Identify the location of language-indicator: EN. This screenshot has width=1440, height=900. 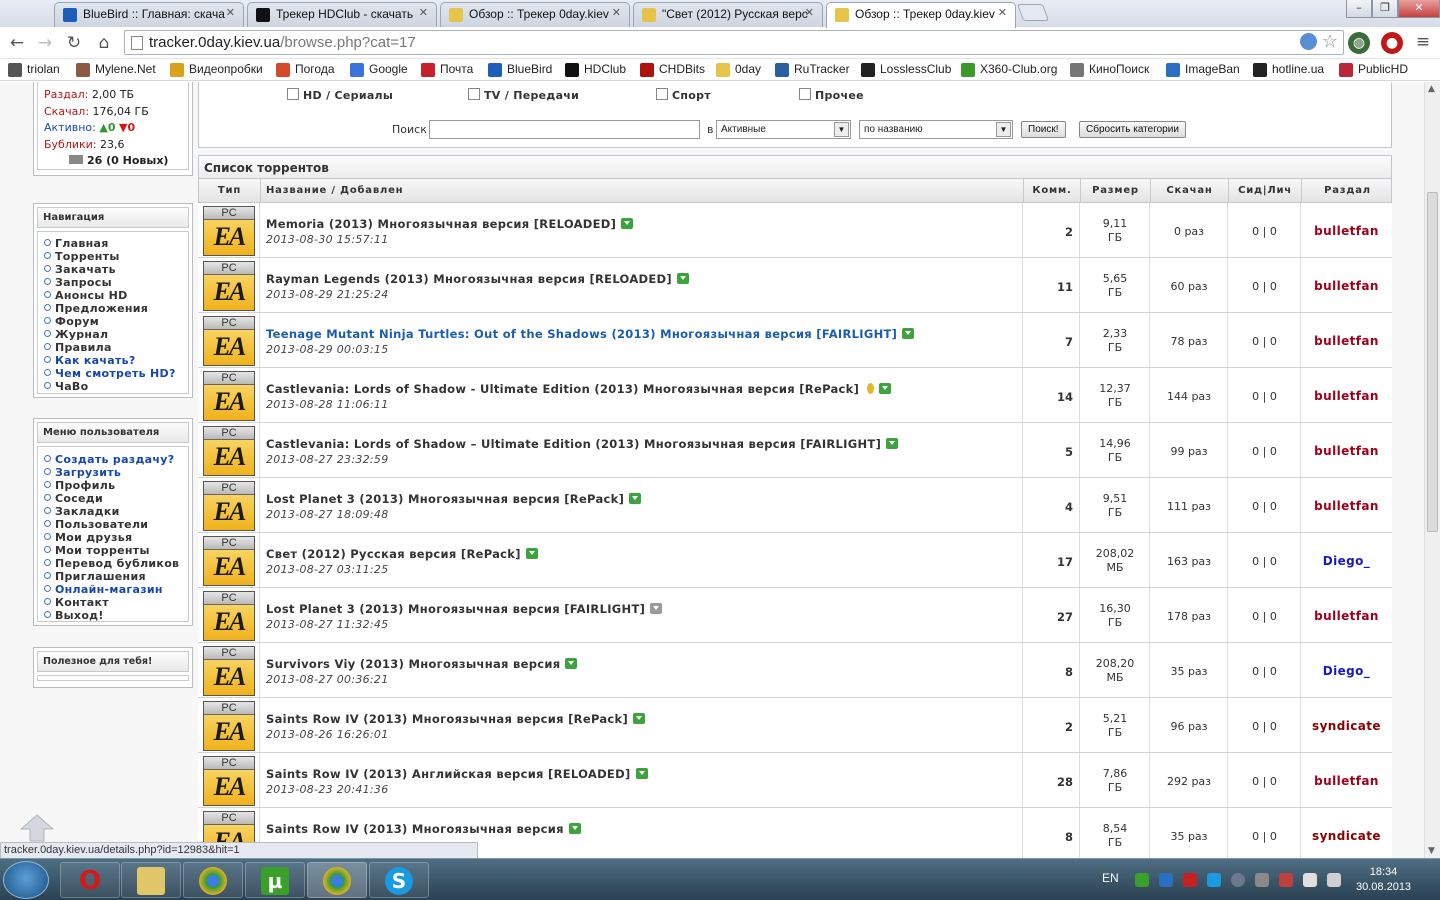
(1110, 878).